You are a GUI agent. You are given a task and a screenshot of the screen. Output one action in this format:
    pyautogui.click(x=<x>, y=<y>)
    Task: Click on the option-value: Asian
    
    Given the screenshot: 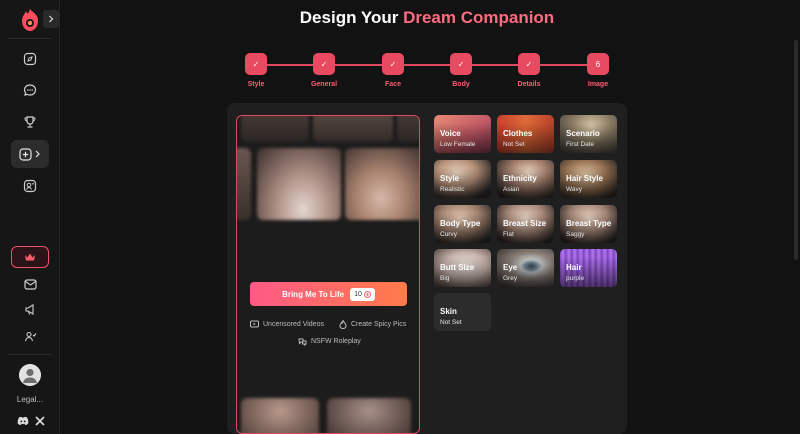 What is the action you would take?
    pyautogui.click(x=511, y=189)
    